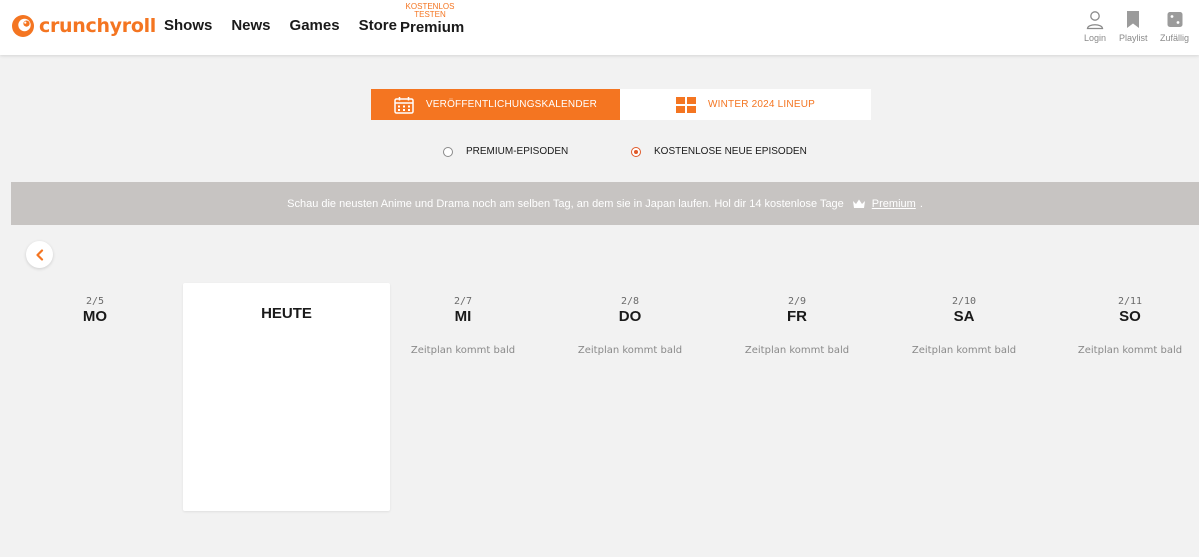 Image resolution: width=1199 pixels, height=557 pixels. I want to click on day-column-so: 2/11 SO Zeitplan kommt bald, so click(1130, 326).